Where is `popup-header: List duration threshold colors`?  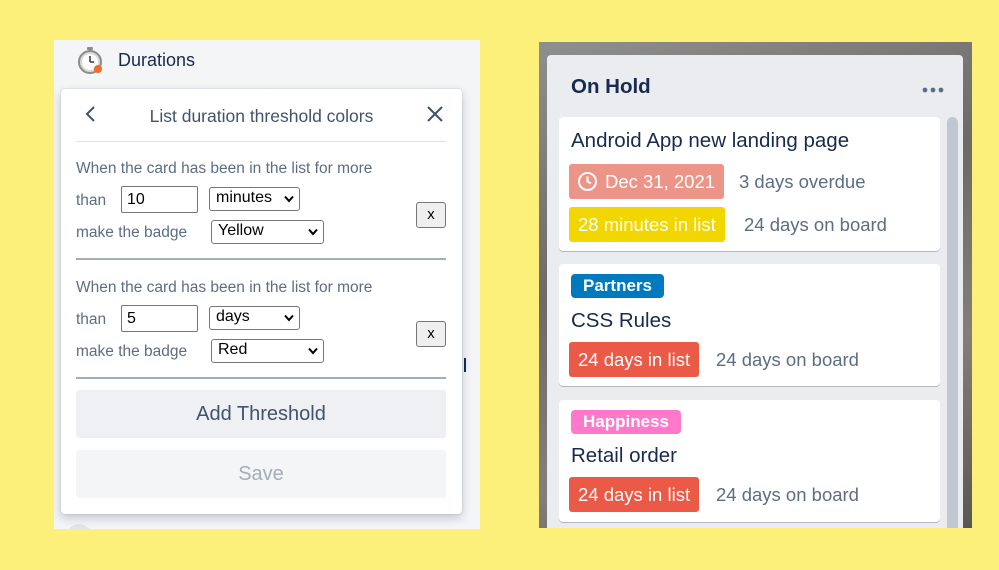
popup-header: List duration threshold colors is located at coordinates (261, 115).